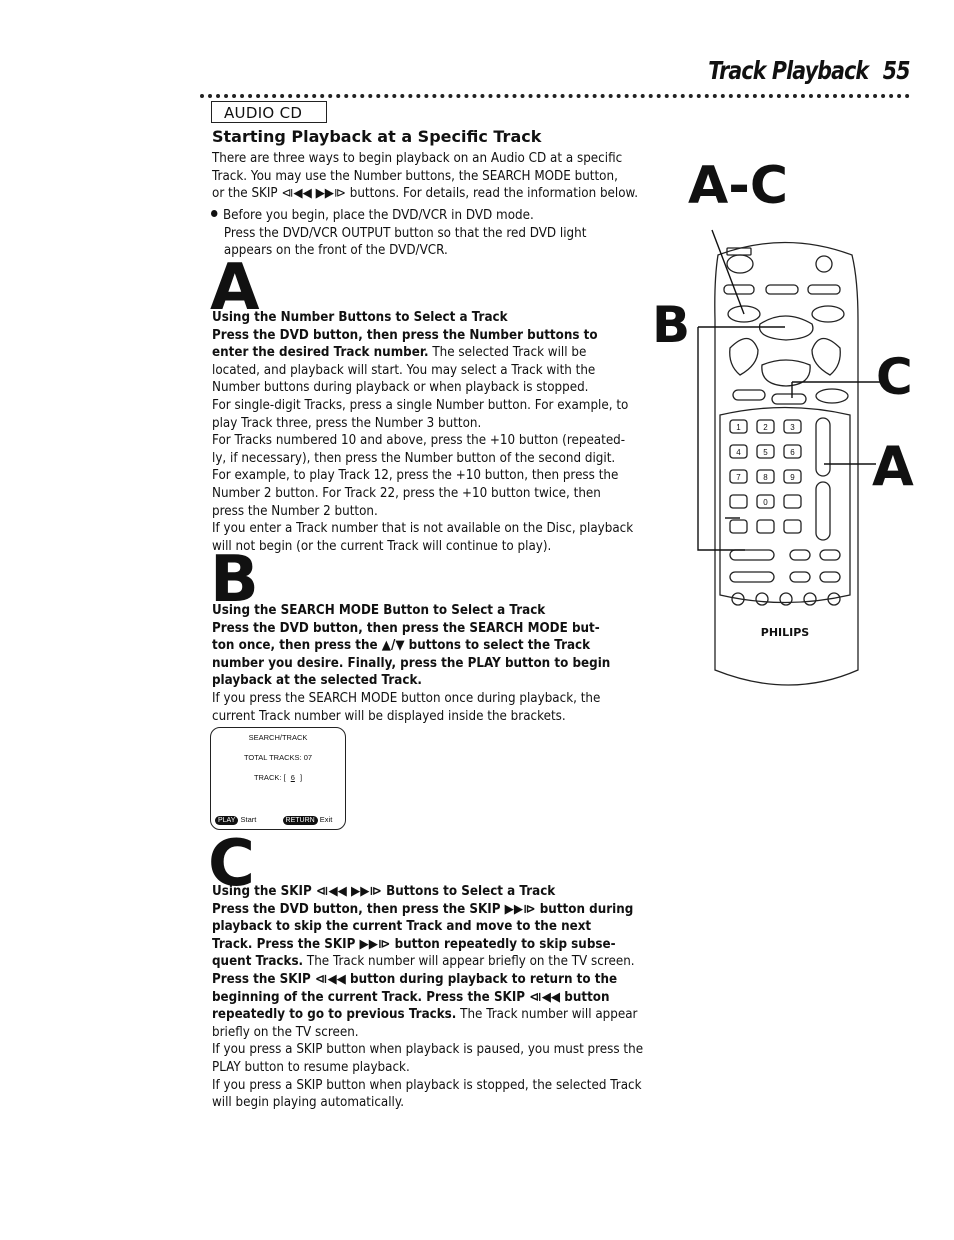 The height and width of the screenshot is (1240, 954). What do you see at coordinates (278, 820) in the screenshot?
I see `osd-footer: PLAY Start RETURN Exit` at bounding box center [278, 820].